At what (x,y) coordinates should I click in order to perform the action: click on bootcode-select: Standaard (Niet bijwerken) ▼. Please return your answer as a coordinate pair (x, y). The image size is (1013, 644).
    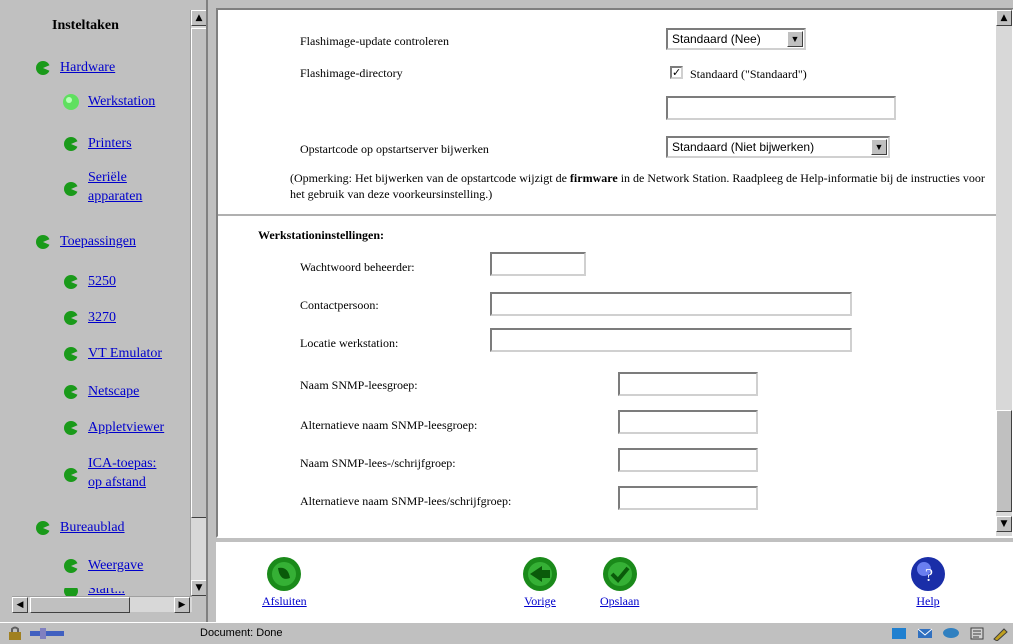
    Looking at the image, I should click on (778, 147).